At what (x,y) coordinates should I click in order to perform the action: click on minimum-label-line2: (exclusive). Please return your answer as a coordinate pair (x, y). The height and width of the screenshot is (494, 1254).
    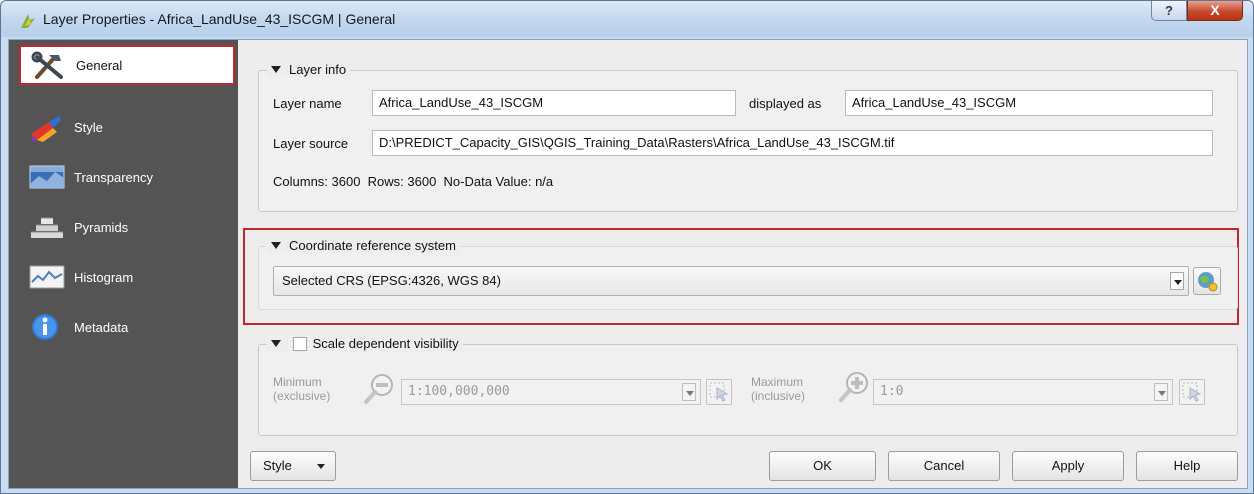
    Looking at the image, I should click on (302, 396).